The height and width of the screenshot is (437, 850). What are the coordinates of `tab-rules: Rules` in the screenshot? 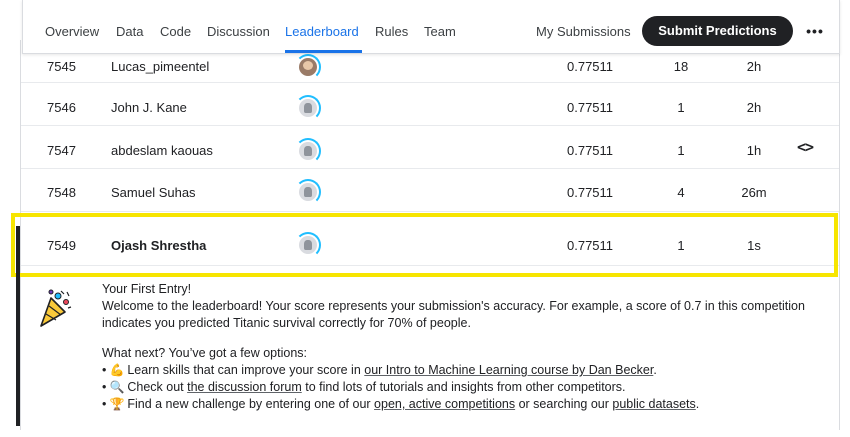 It's located at (391, 31).